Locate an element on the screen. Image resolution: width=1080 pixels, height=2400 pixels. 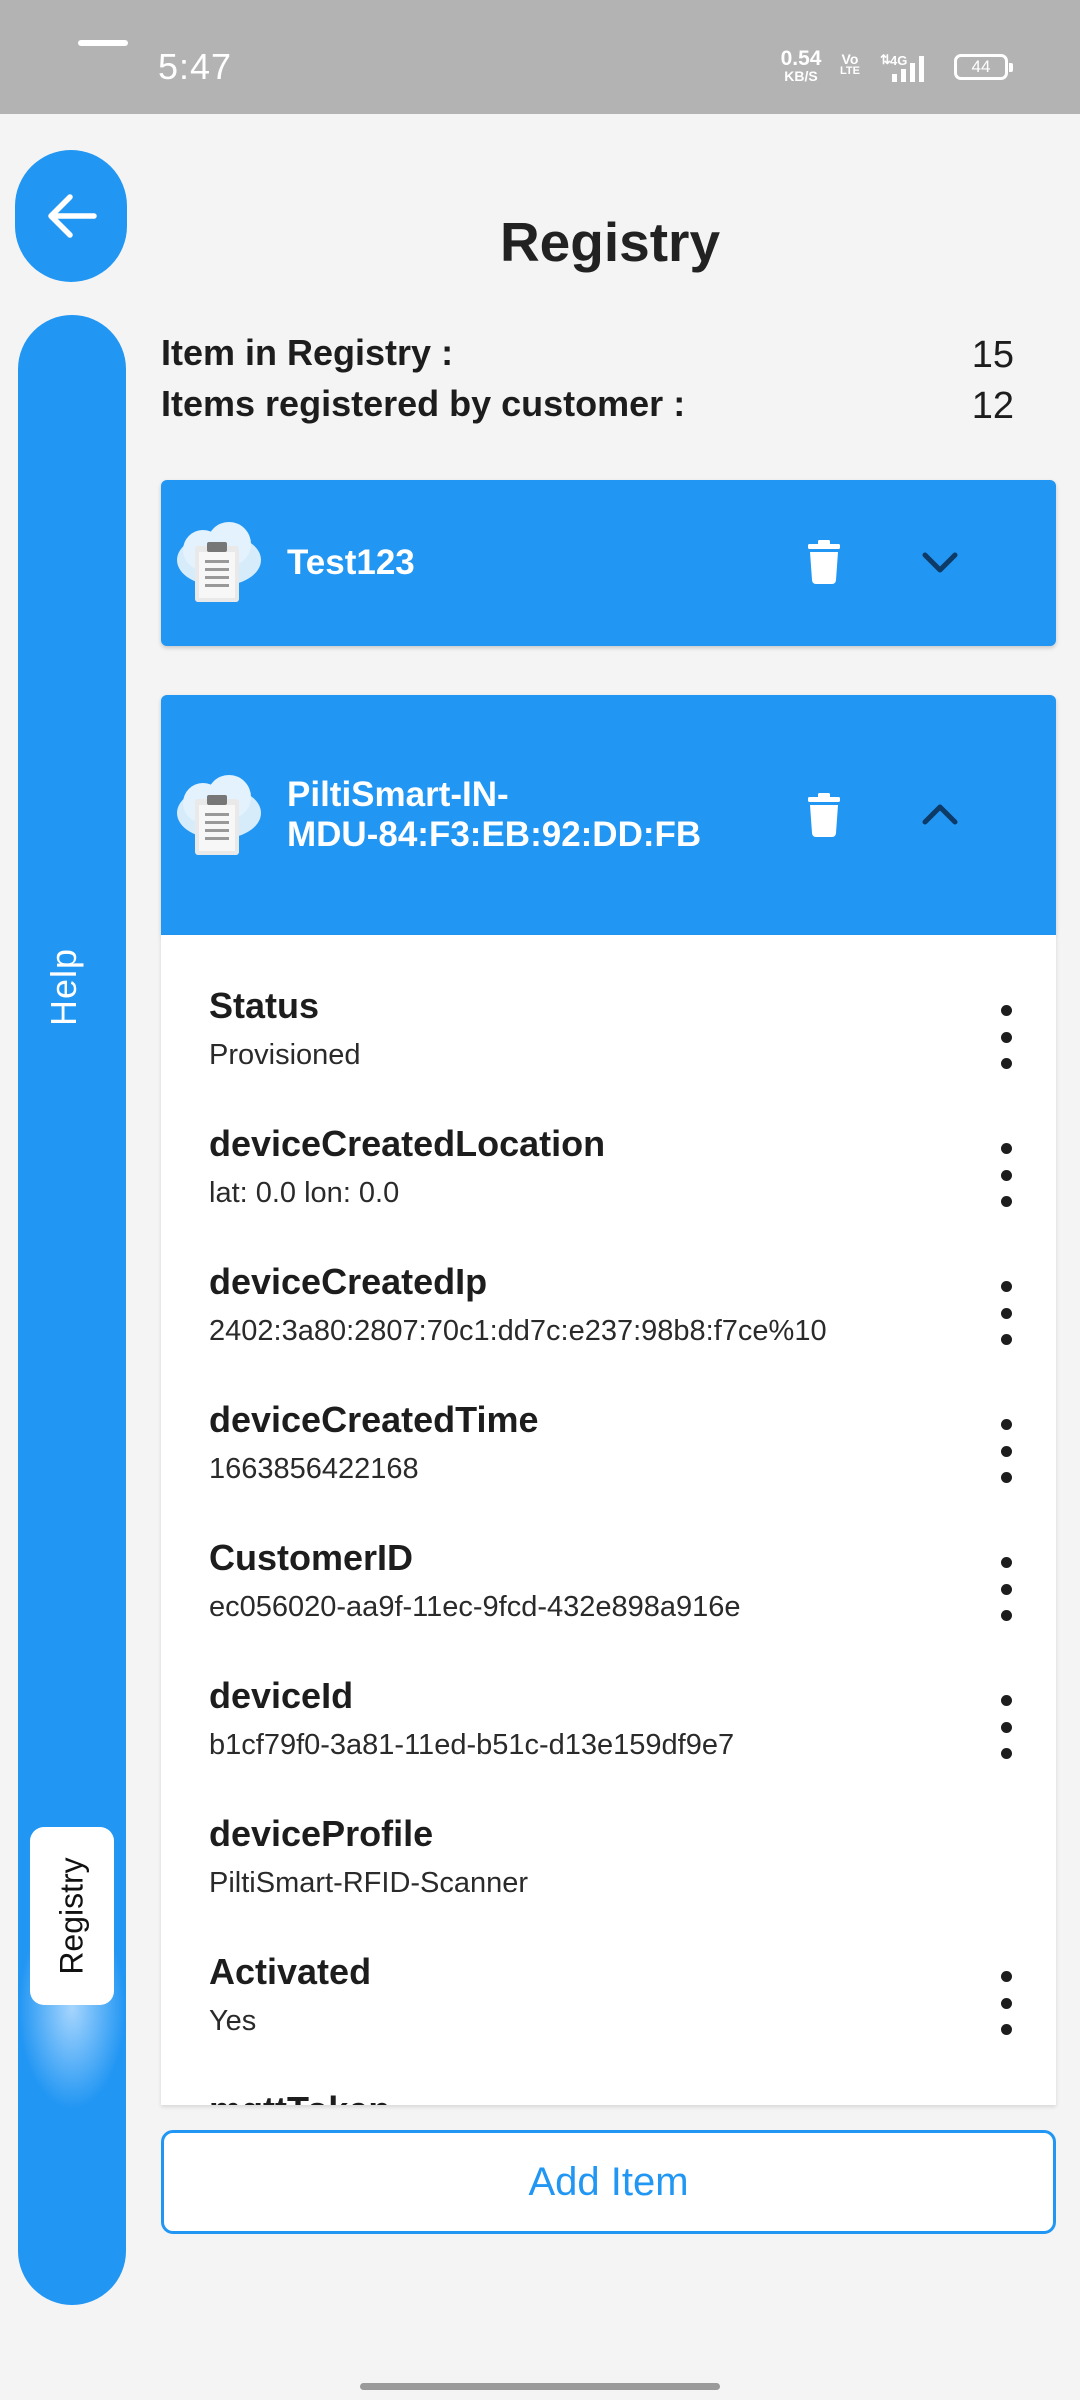
items-in-registry-label: Item in Registry : is located at coordinates (307, 352).